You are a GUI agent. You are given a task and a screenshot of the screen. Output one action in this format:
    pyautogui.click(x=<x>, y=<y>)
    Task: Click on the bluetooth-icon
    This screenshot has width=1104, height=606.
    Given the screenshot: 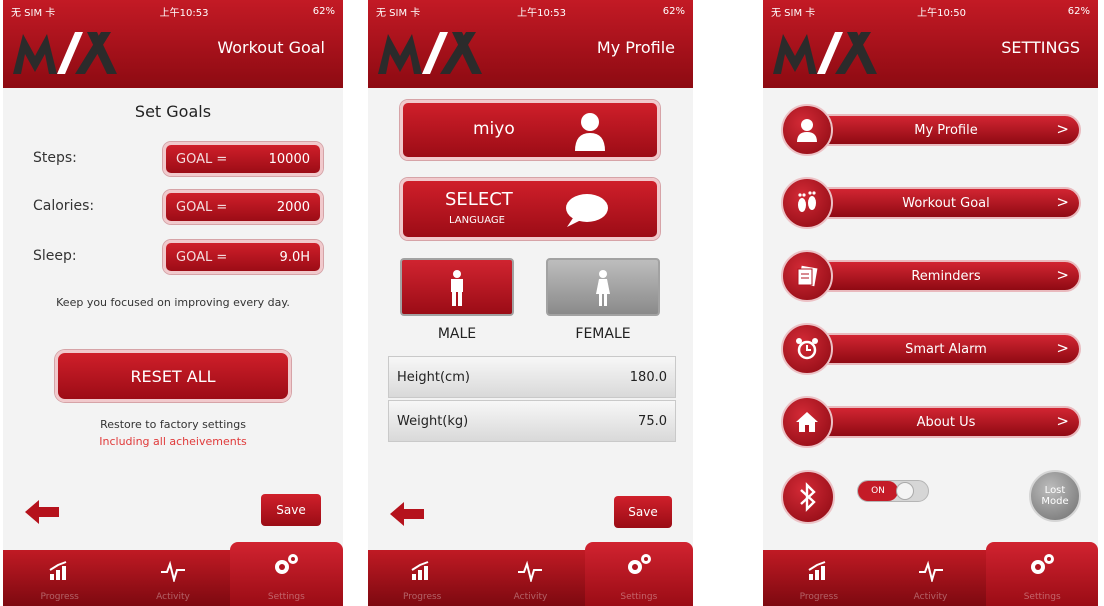 What is the action you would take?
    pyautogui.click(x=808, y=497)
    